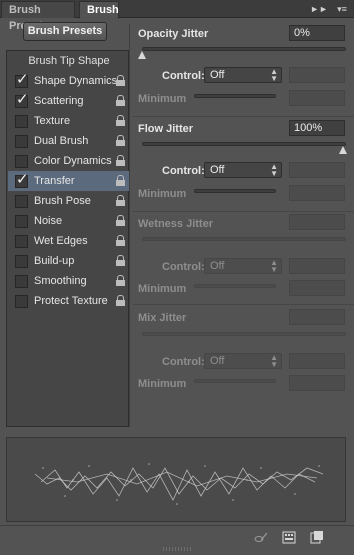  Describe the element at coordinates (69, 61) in the screenshot. I see `brush-tip-shape-item: Brush Tip Shape` at that location.